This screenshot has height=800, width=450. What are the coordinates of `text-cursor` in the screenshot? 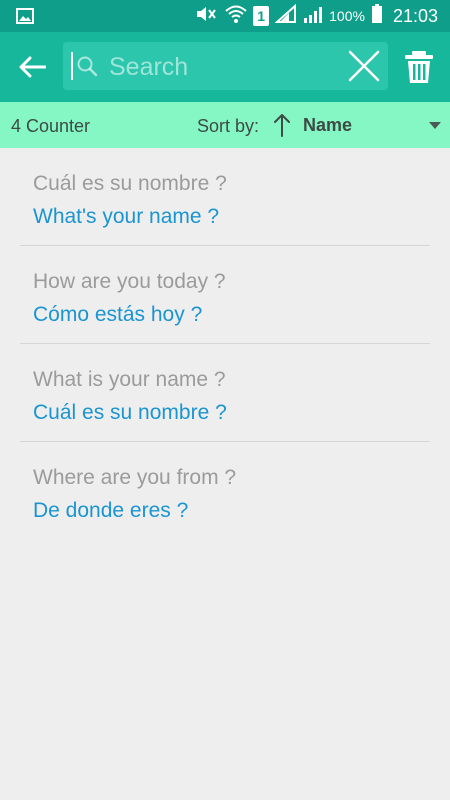 It's located at (72, 66).